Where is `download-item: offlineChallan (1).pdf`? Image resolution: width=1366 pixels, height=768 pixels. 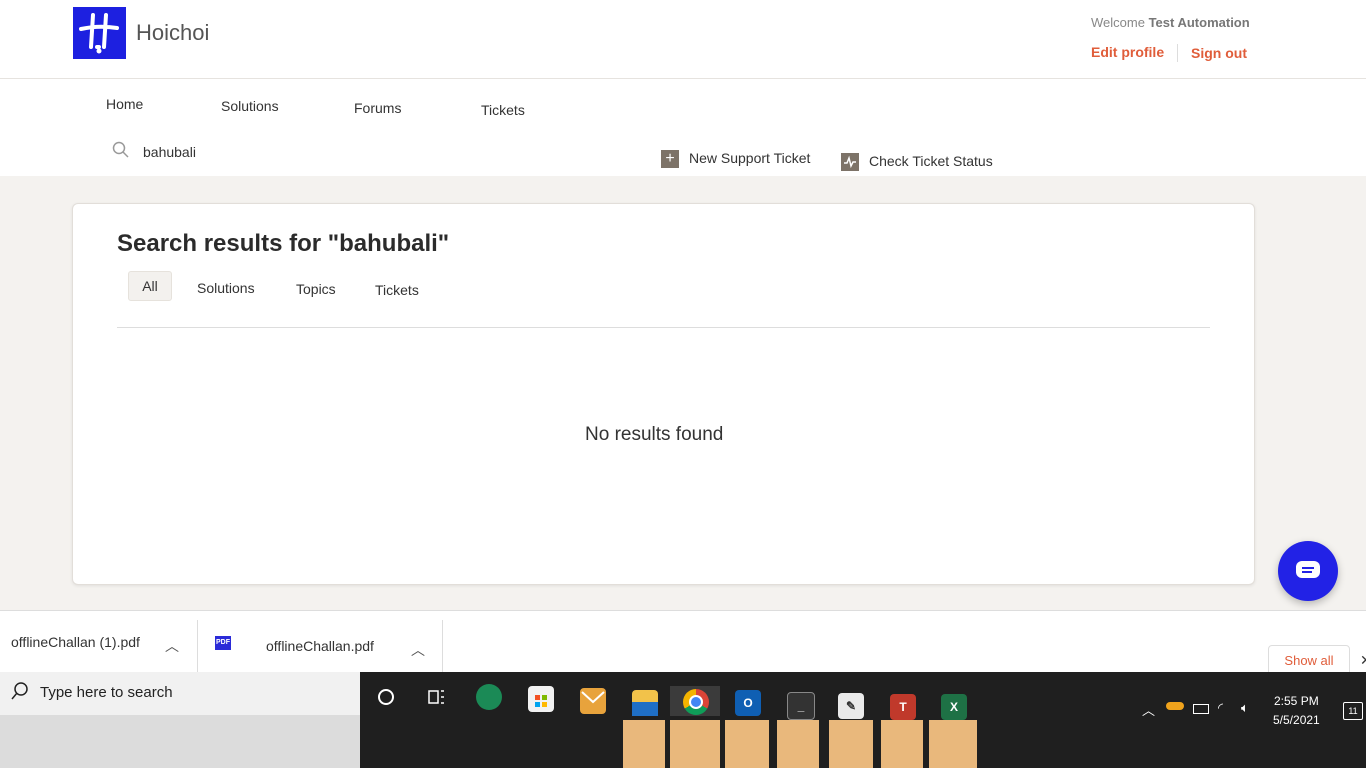 download-item: offlineChallan (1).pdf is located at coordinates (75, 642).